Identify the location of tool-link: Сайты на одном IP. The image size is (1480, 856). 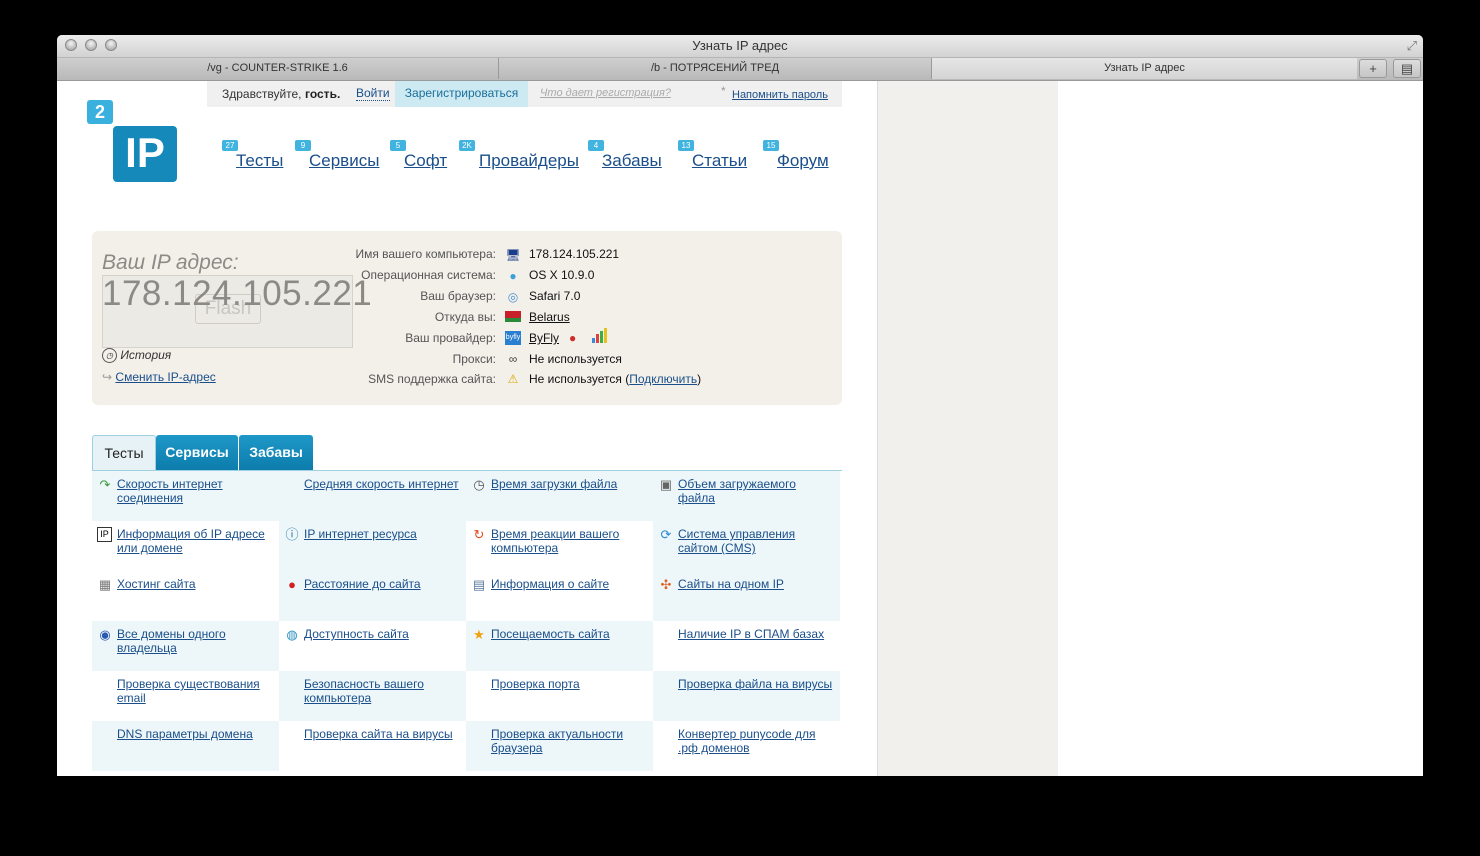
(755, 584).